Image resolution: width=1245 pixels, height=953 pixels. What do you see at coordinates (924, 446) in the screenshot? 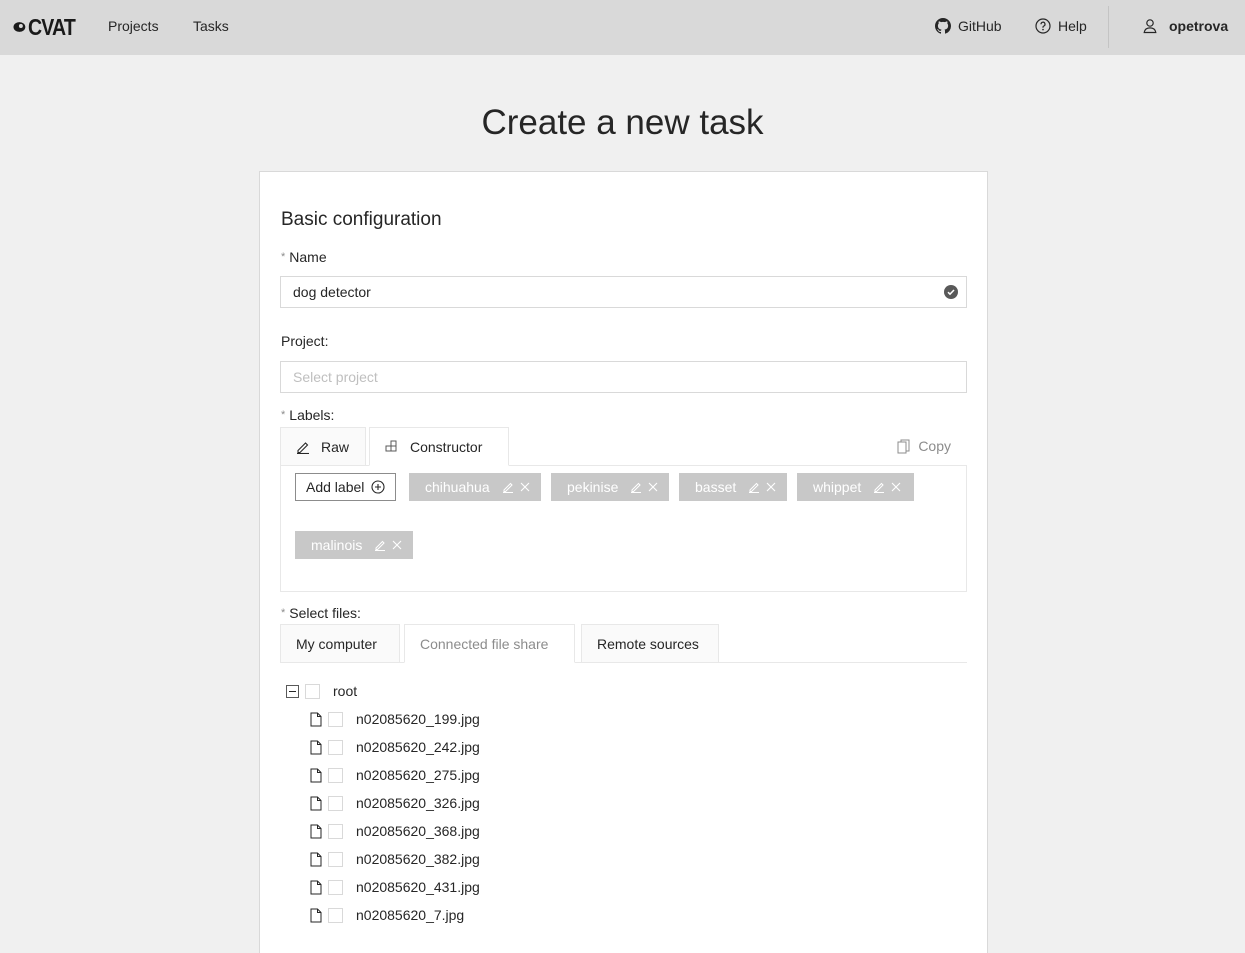
I see `copy-button: Copy` at bounding box center [924, 446].